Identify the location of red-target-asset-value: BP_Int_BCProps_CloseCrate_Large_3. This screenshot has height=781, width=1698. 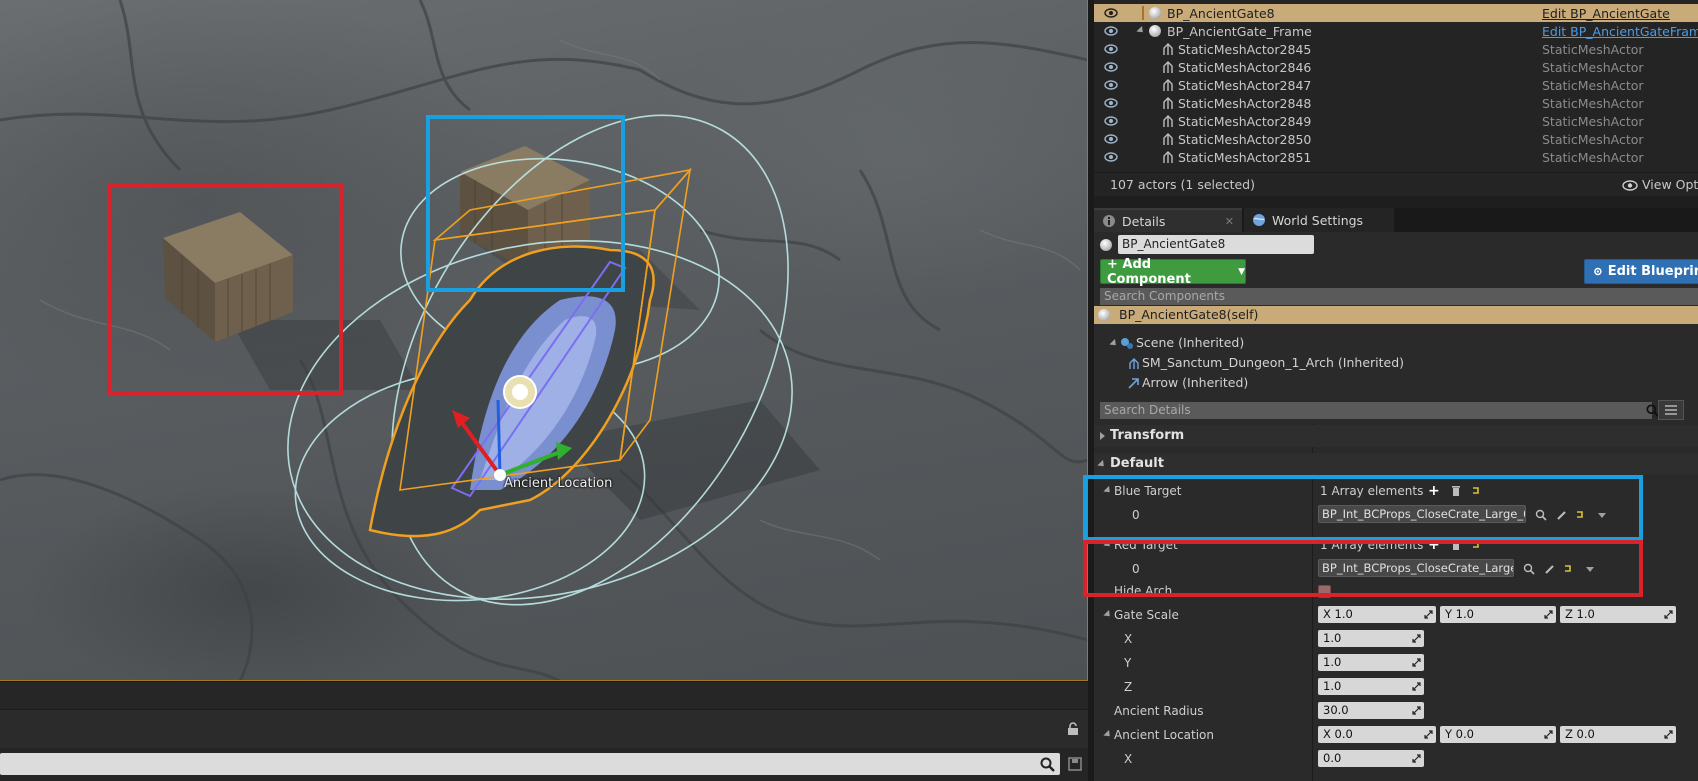
(1418, 568).